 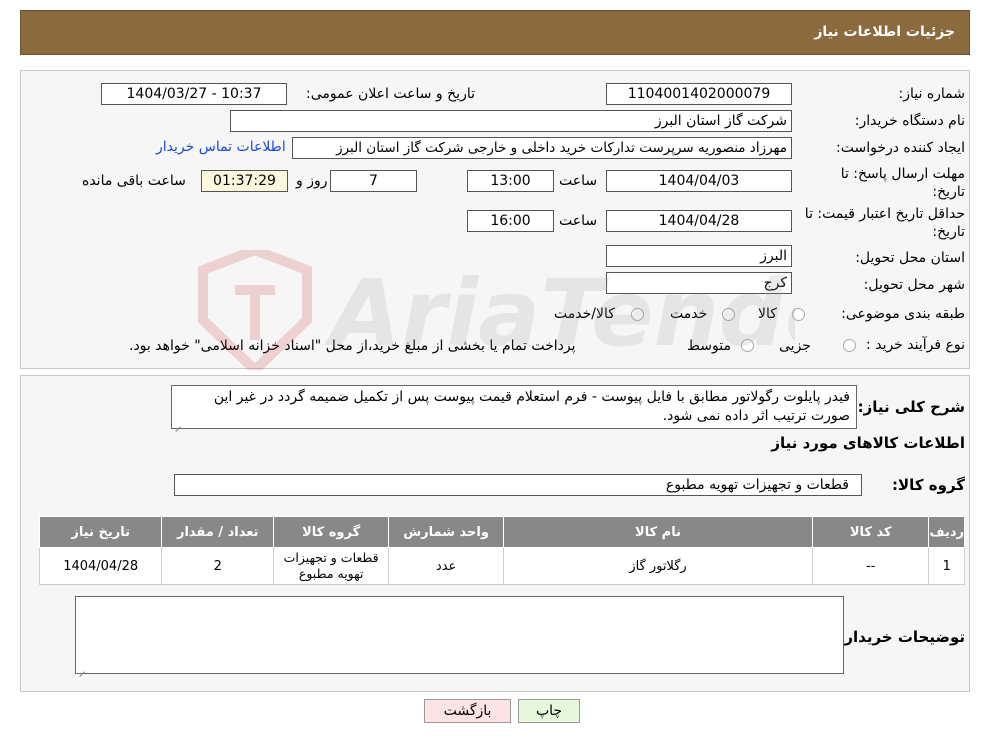 I want to click on remaining-time-field: 01:37:29, so click(x=244, y=181).